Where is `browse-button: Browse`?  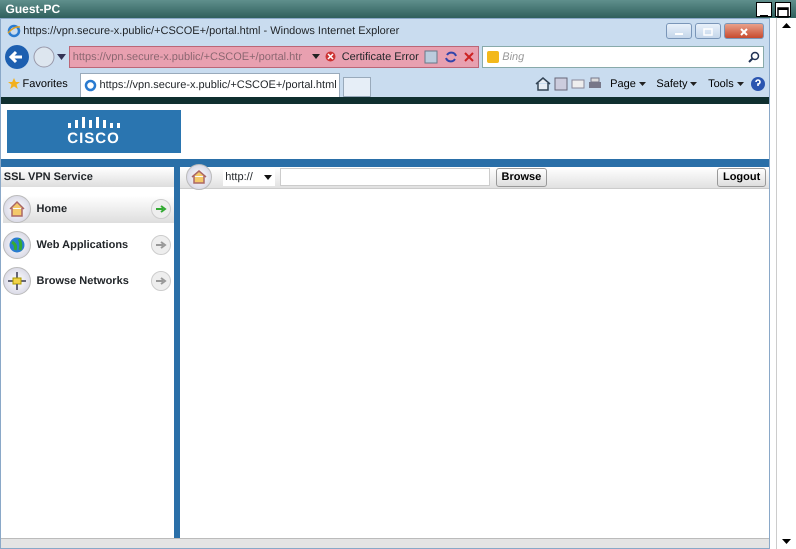 browse-button: Browse is located at coordinates (522, 177).